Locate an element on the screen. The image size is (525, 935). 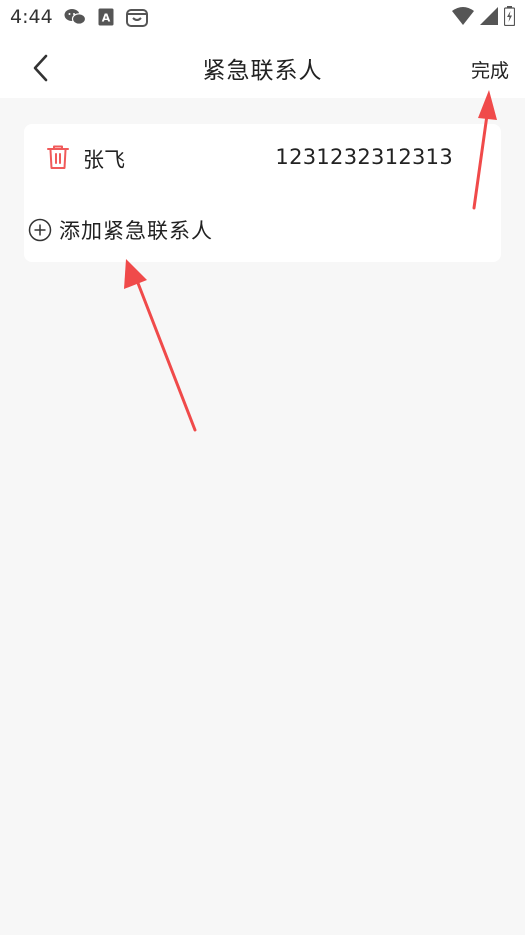
status-icons-right is located at coordinates (483, 16).